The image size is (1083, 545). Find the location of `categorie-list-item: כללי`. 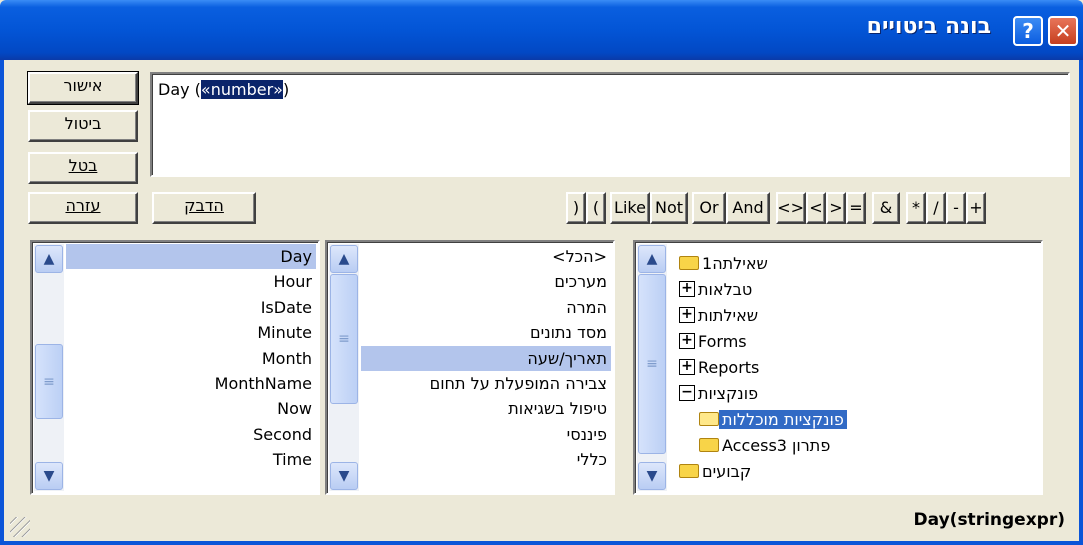

categorie-list-item: כללי is located at coordinates (486, 459).